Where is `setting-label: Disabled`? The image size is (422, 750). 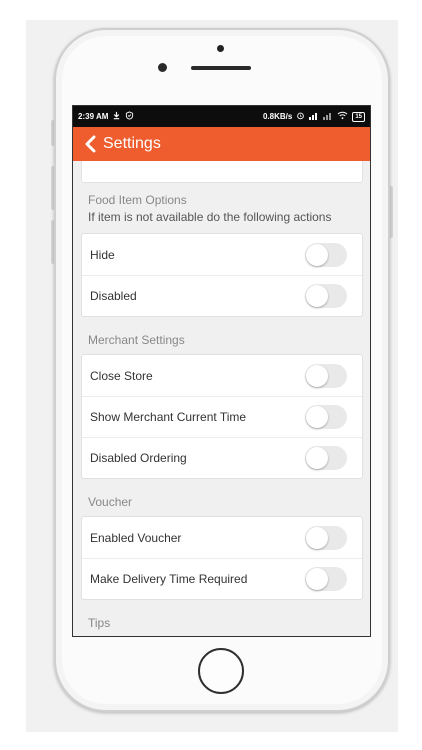
setting-label: Disabled is located at coordinates (113, 296).